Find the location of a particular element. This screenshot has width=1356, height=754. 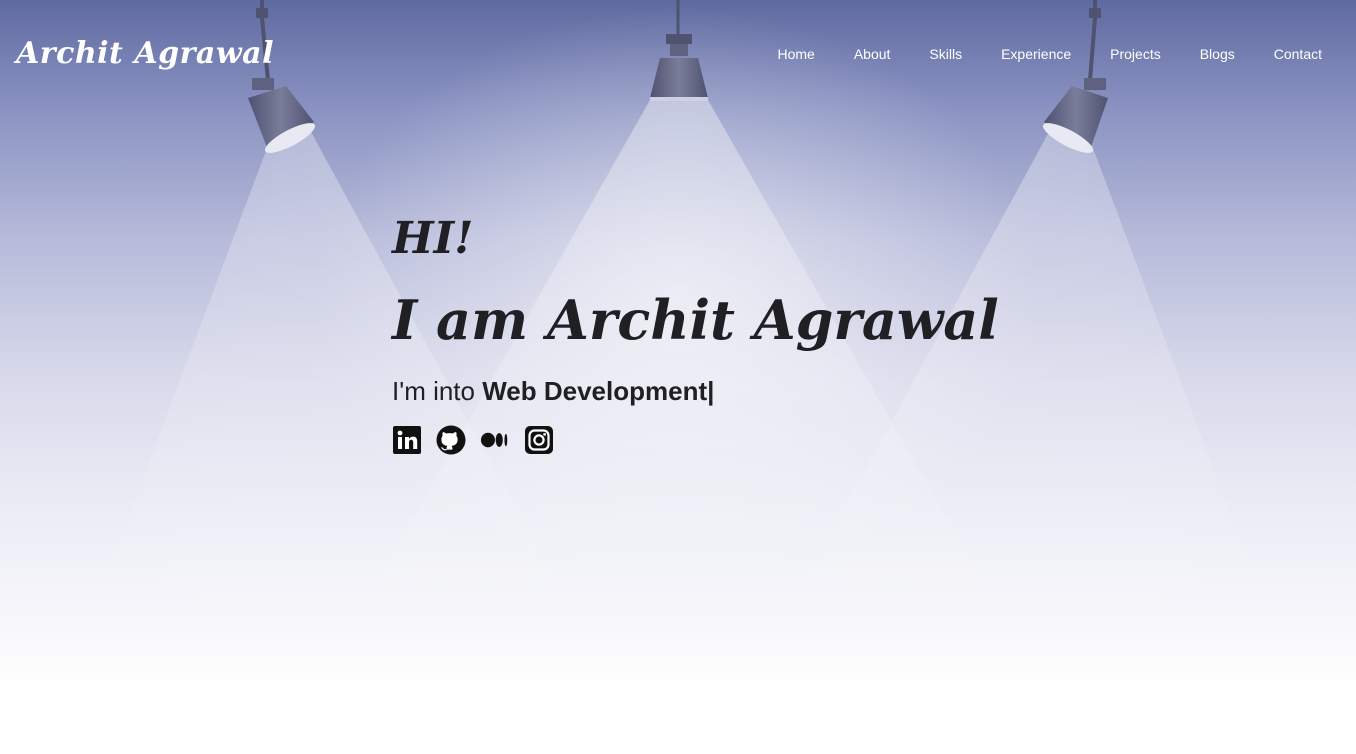

right-spotlight-icon is located at coordinates (1075, 76).